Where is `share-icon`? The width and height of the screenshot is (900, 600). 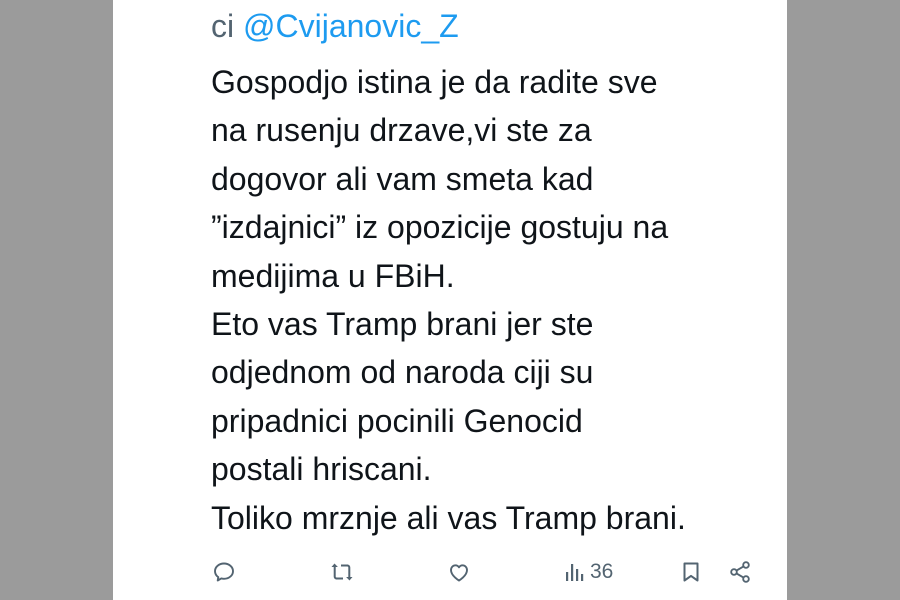
share-icon is located at coordinates (740, 572).